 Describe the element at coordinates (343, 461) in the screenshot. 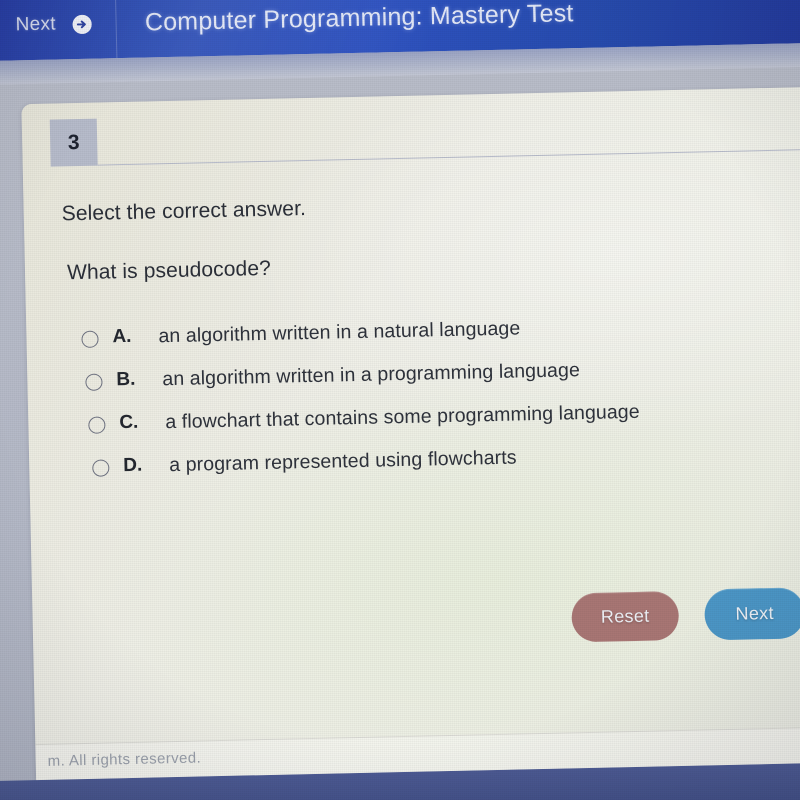

I see `option-text-d: a program represented using flowcharts` at that location.